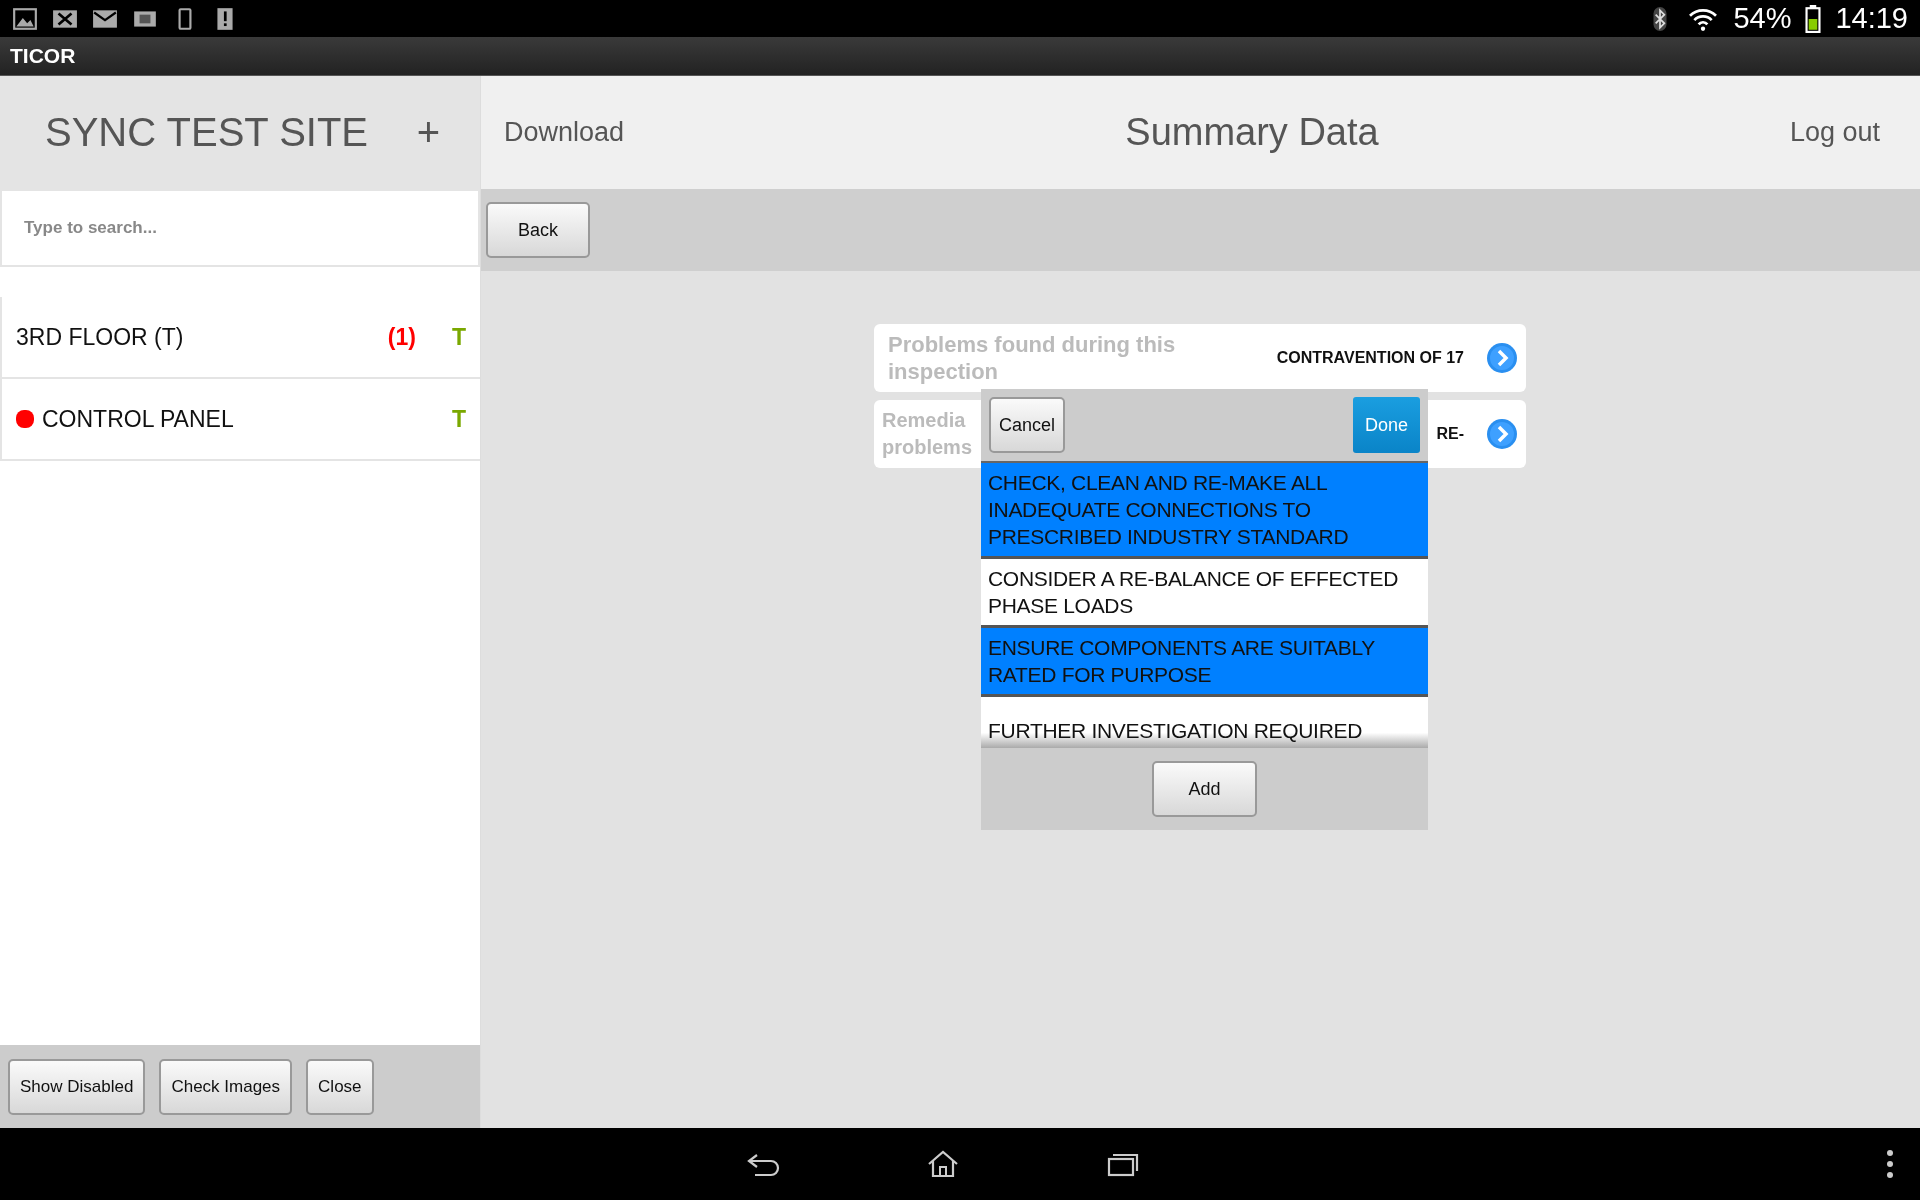 The height and width of the screenshot is (1200, 1920). What do you see at coordinates (77, 1086) in the screenshot?
I see `footer-button: Show Disabled` at bounding box center [77, 1086].